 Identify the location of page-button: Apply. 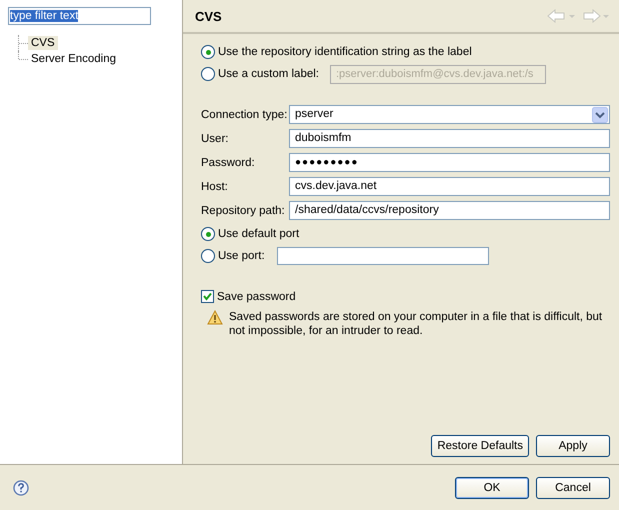
(573, 446).